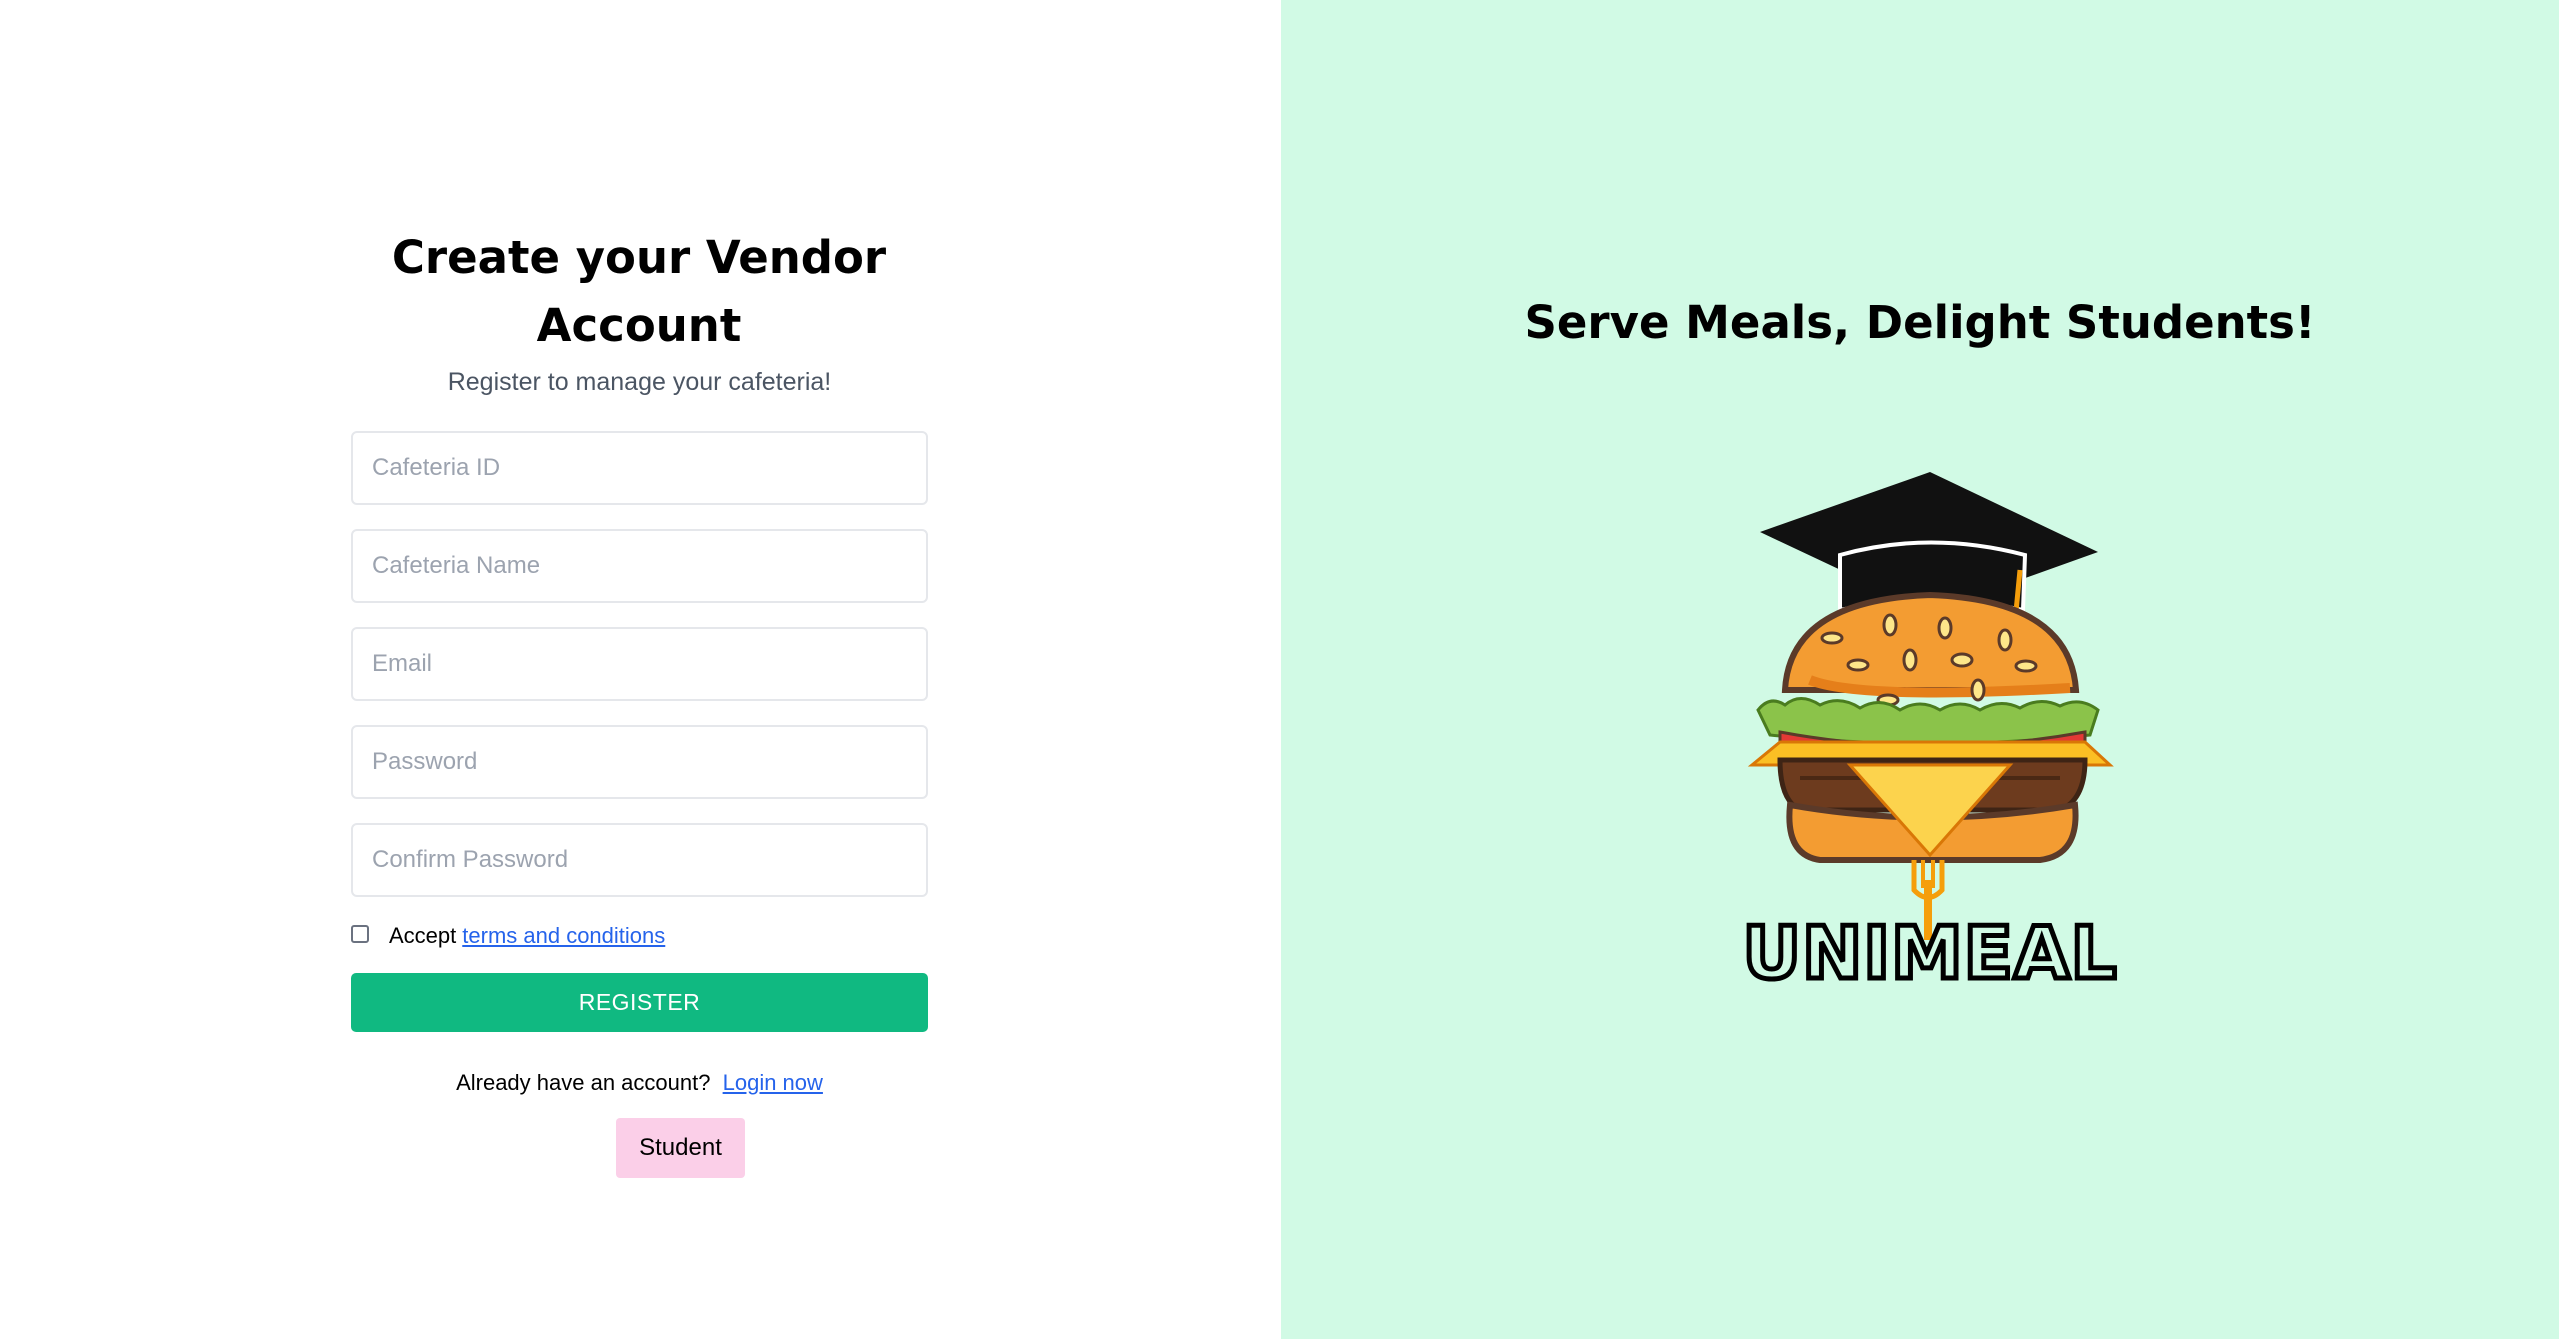 This screenshot has width=2559, height=1339. I want to click on terms-prefix: Accept, so click(423, 935).